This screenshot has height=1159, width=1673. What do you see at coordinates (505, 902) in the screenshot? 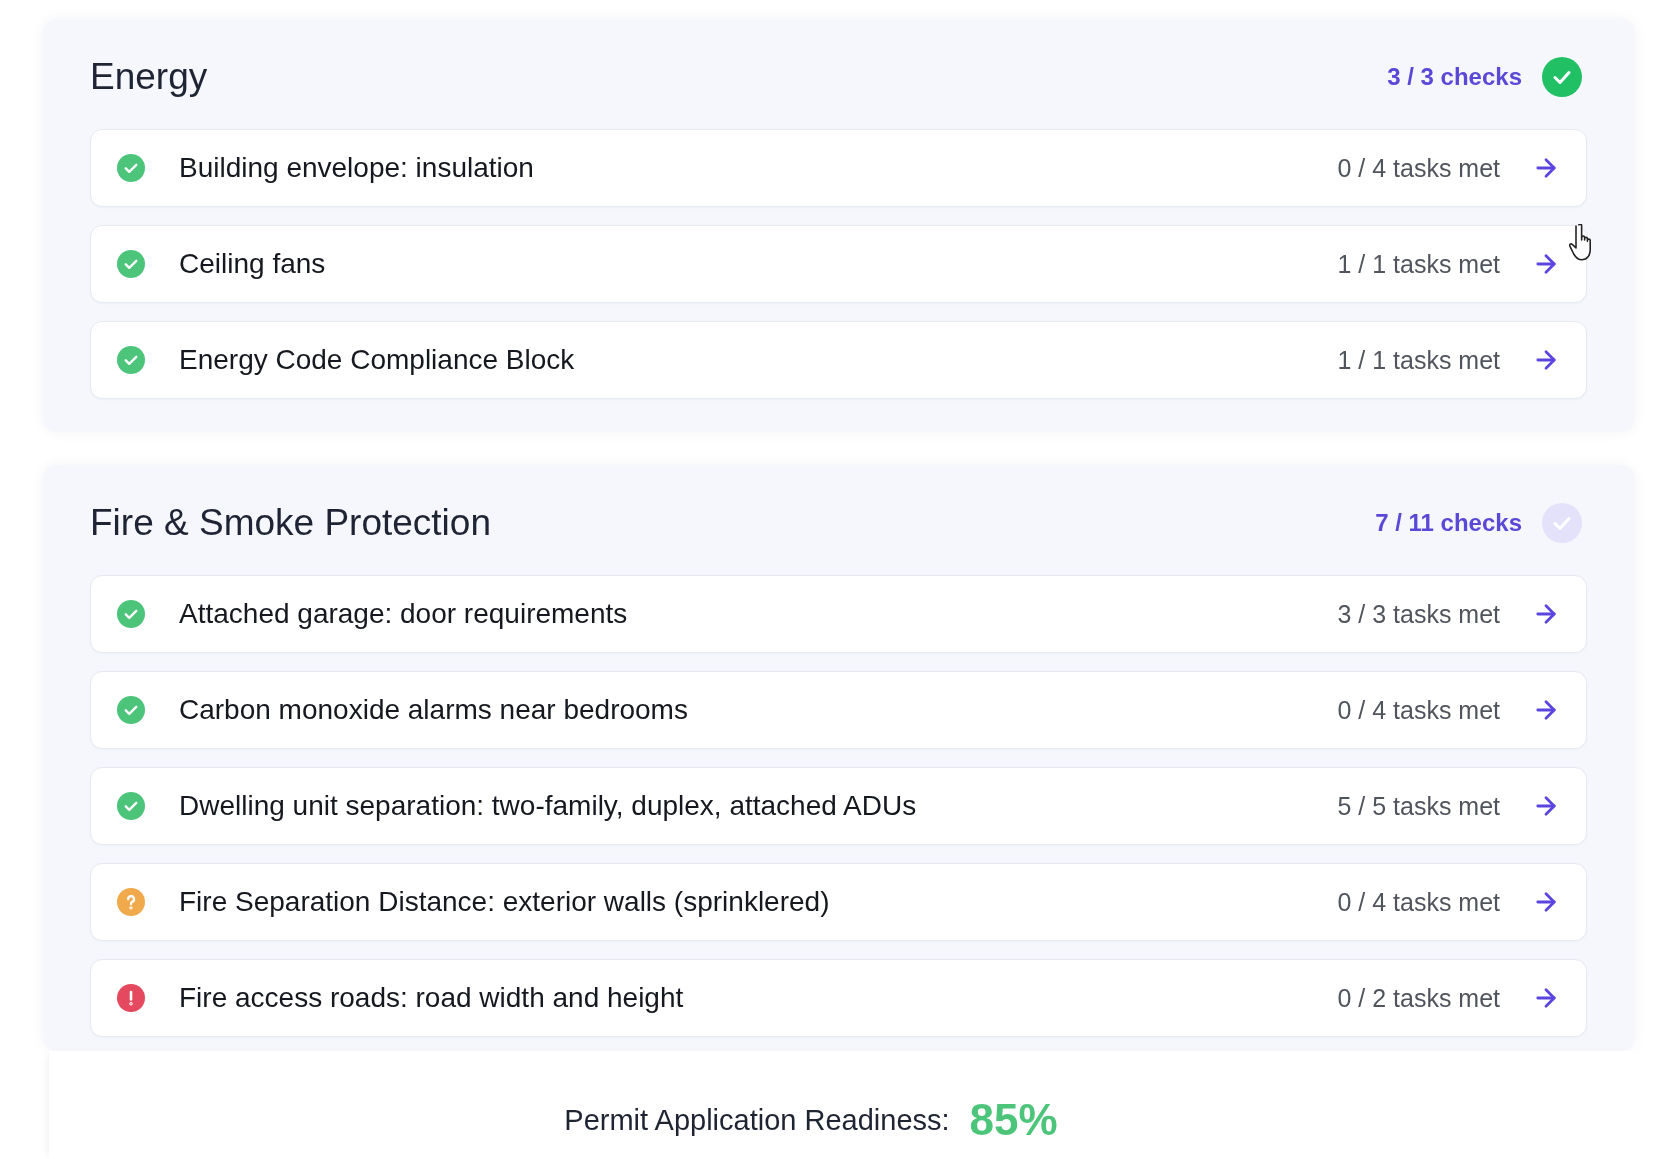
I see `requirement-label: Fire Separation Distance: exterior walls (sprinklered)` at bounding box center [505, 902].